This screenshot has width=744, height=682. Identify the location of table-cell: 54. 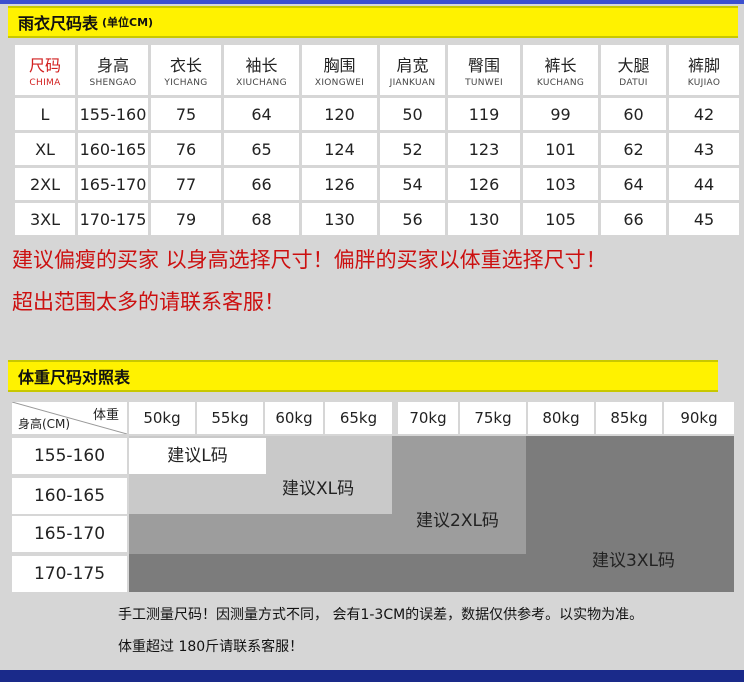
(412, 184).